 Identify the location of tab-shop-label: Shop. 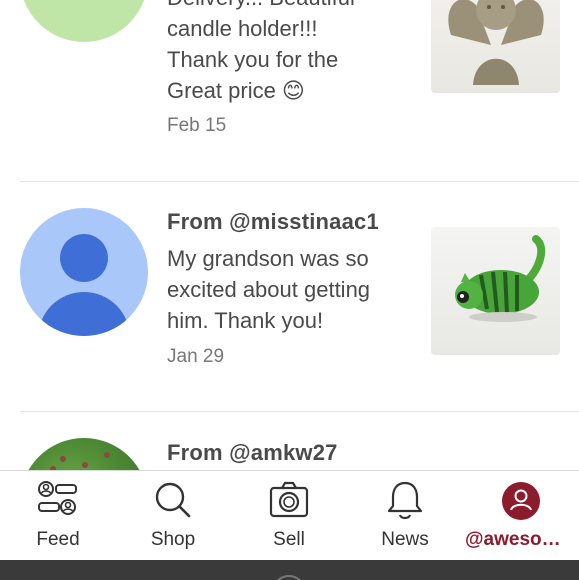
(173, 539).